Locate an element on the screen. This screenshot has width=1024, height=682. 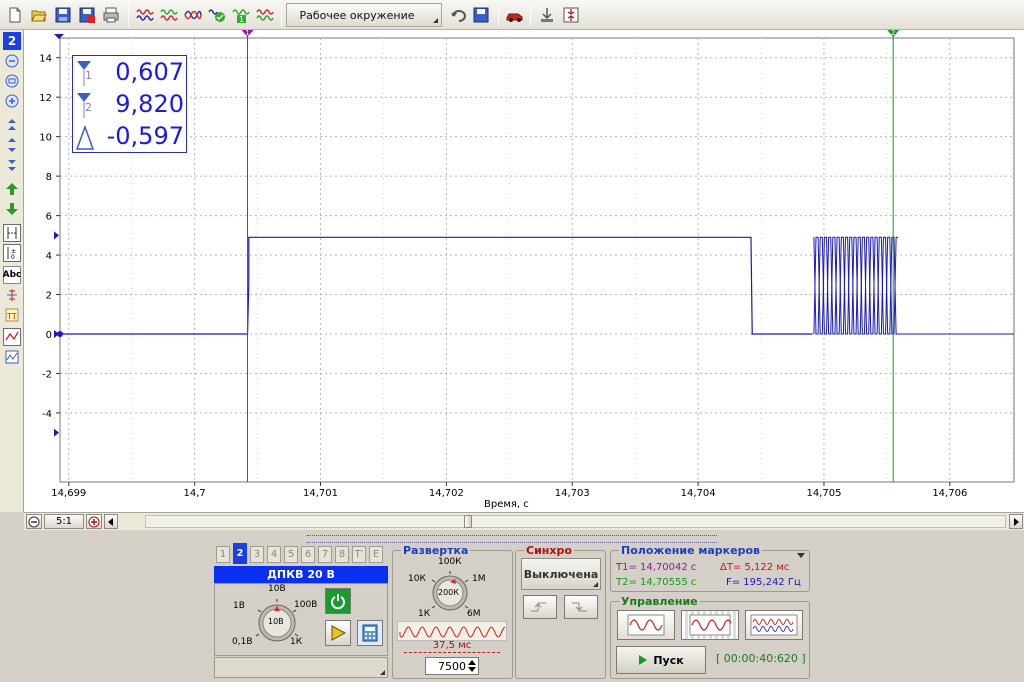
new-file-icon is located at coordinates (15, 15).